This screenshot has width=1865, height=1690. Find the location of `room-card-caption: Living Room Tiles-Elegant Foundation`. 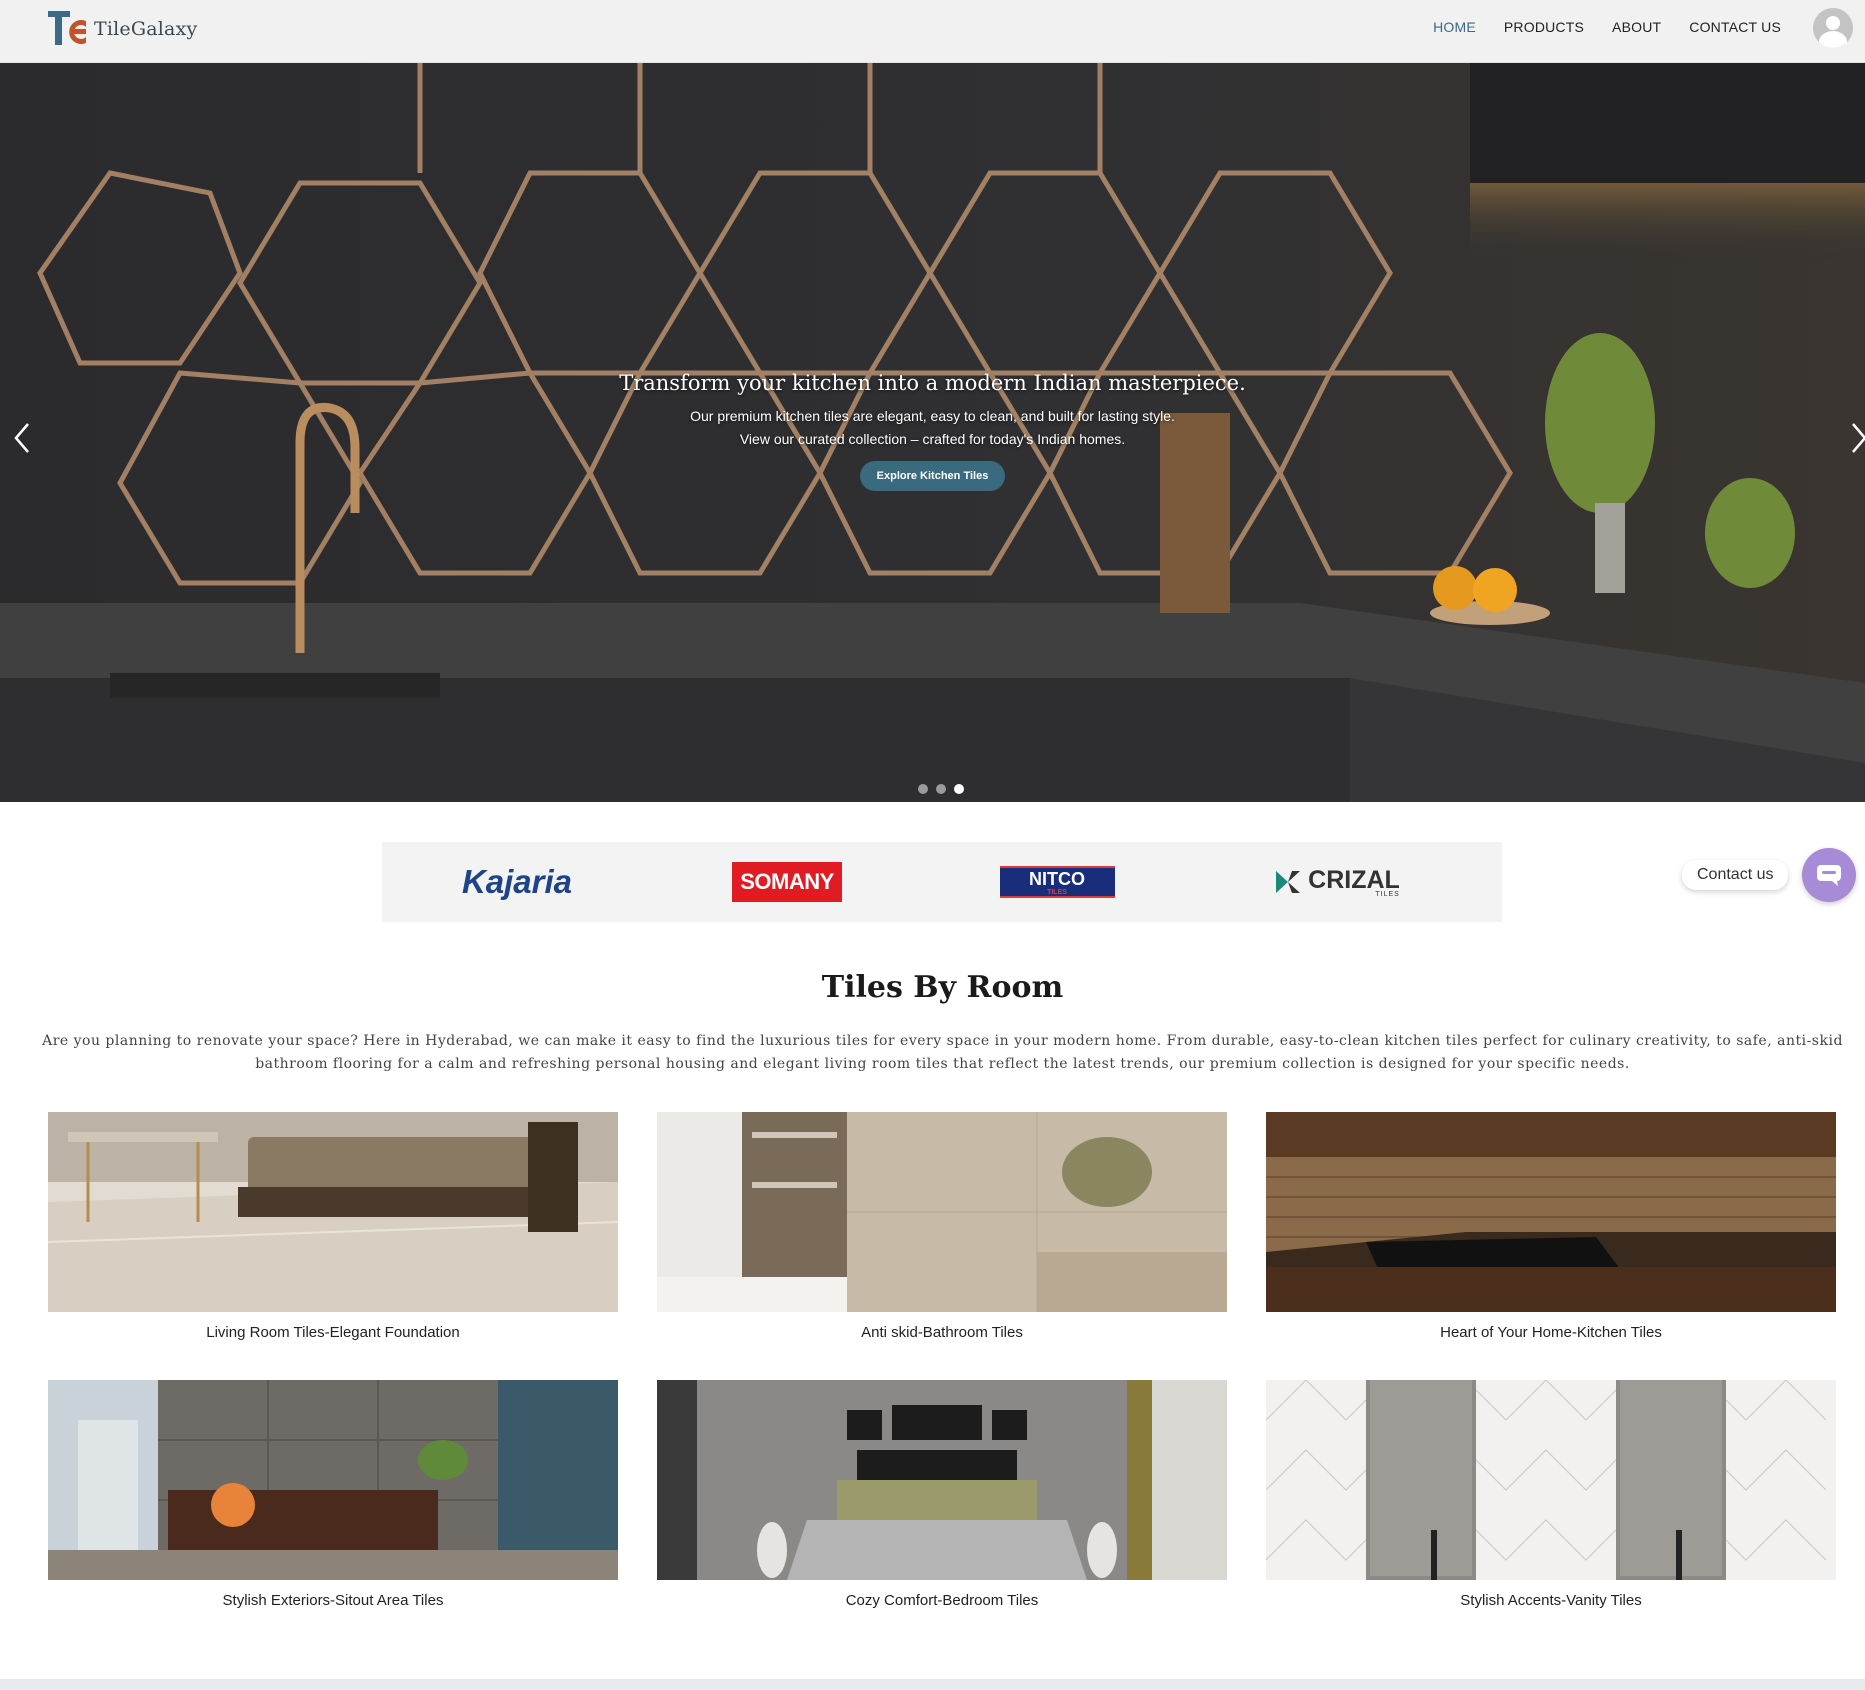

room-card-caption: Living Room Tiles-Elegant Foundation is located at coordinates (333, 1332).